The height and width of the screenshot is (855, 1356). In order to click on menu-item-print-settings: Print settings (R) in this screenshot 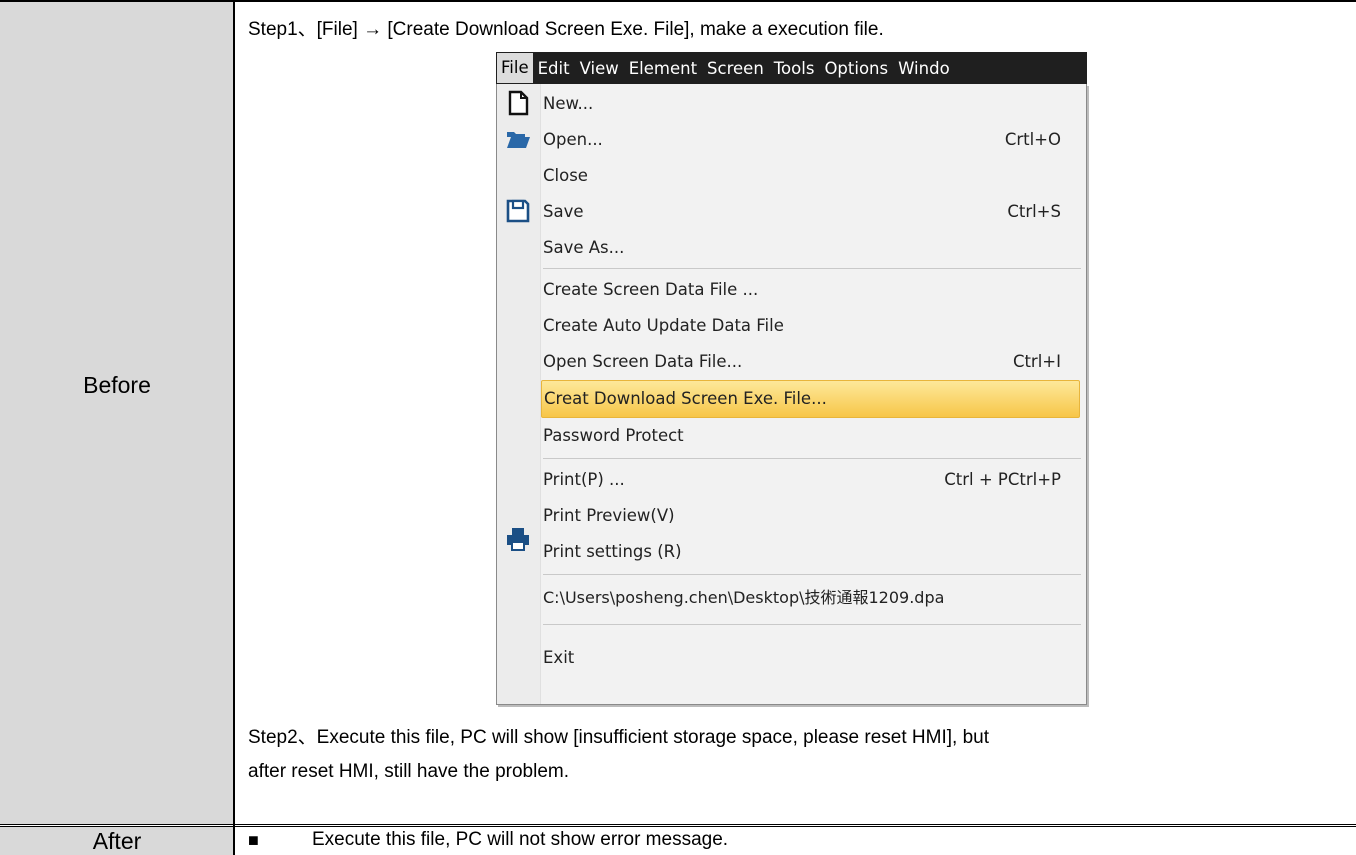, I will do `click(811, 552)`.